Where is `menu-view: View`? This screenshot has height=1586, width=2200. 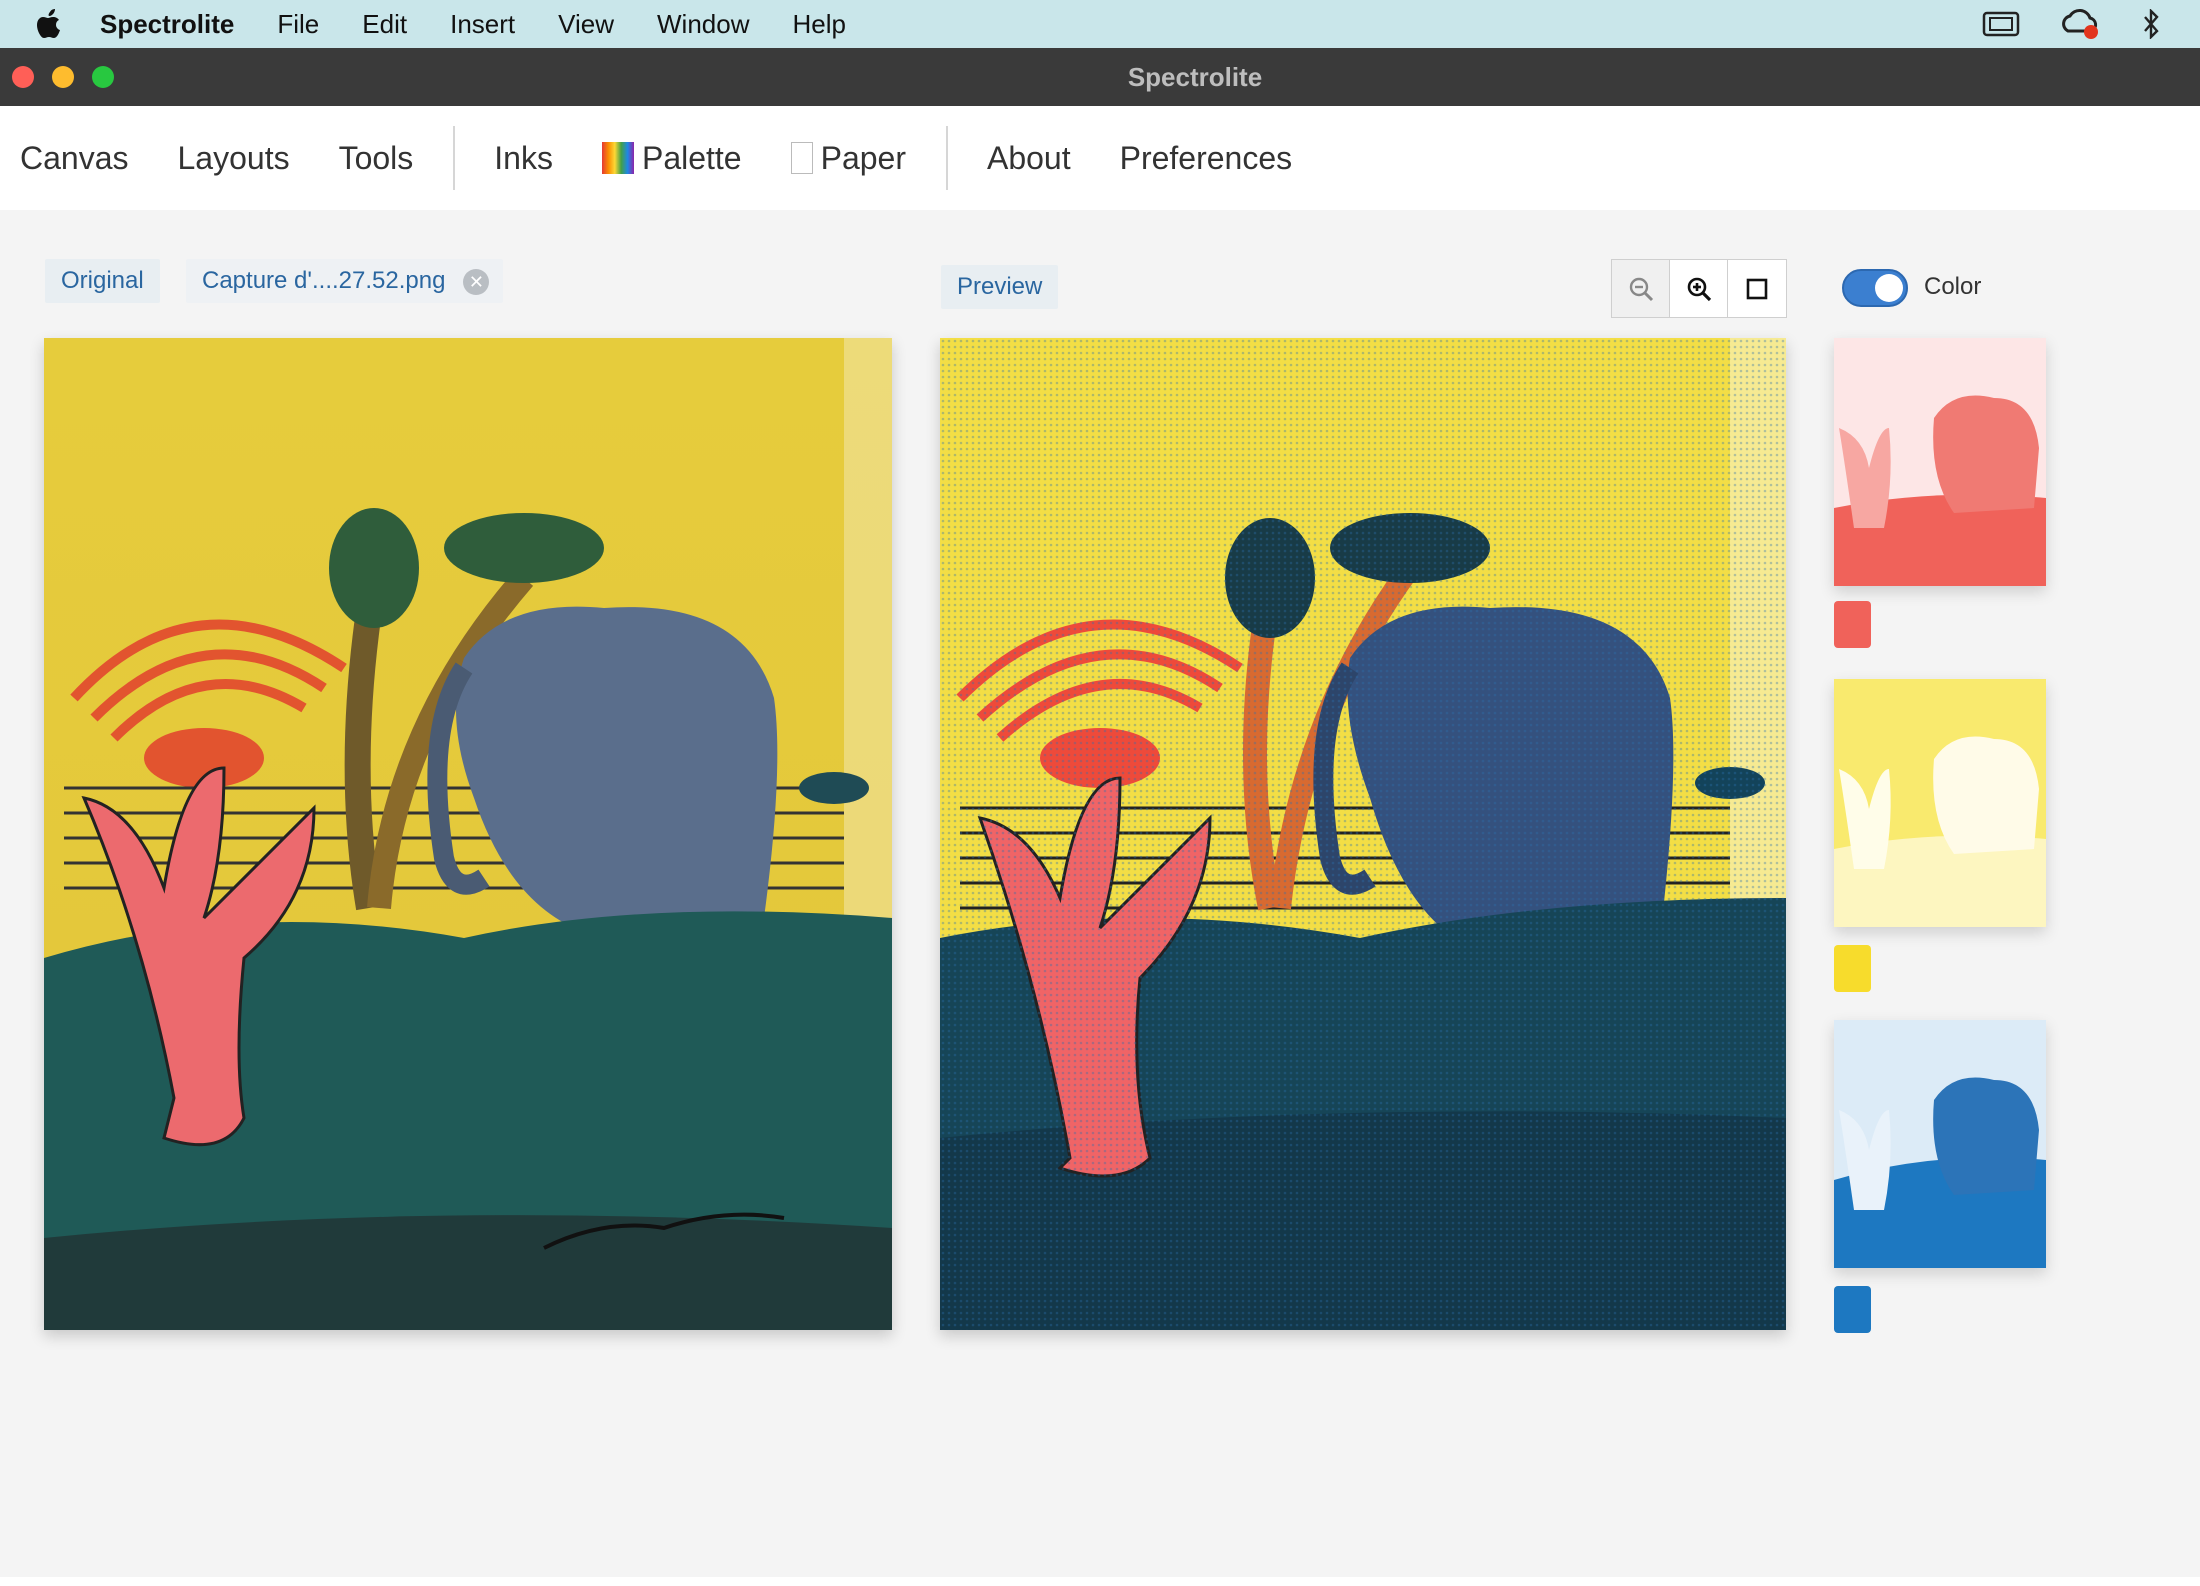
menu-view: View is located at coordinates (586, 24).